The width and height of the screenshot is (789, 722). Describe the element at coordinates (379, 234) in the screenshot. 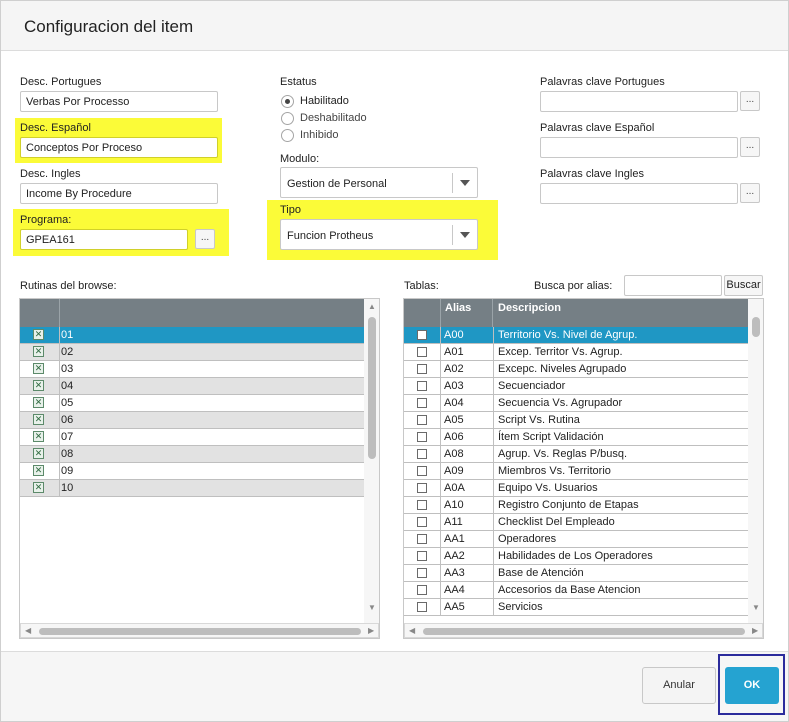

I see `tipo-select: Funcion Protheus` at that location.